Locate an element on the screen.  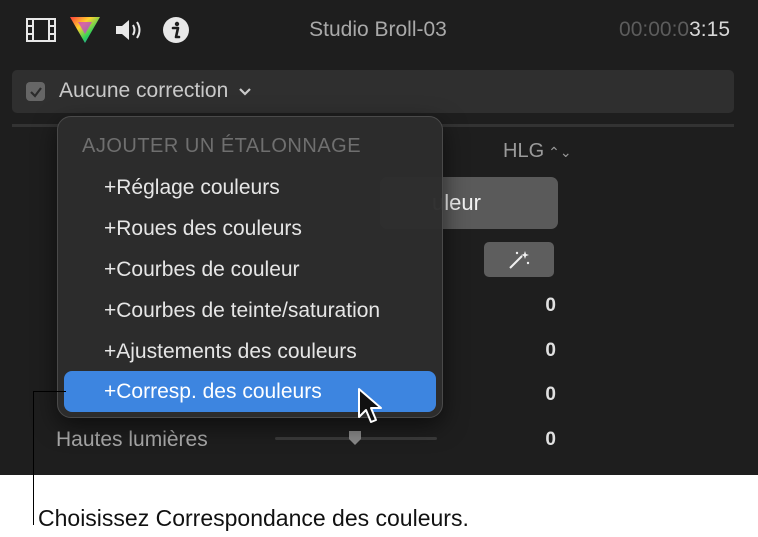
auto-match-button is located at coordinates (519, 259).